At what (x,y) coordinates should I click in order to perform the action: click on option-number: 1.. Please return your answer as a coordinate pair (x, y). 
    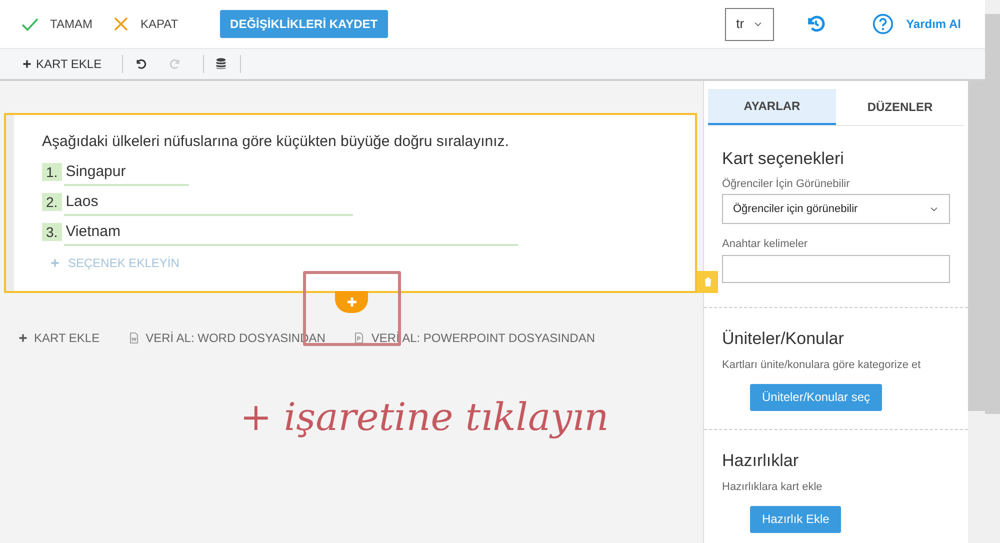
    Looking at the image, I should click on (52, 171).